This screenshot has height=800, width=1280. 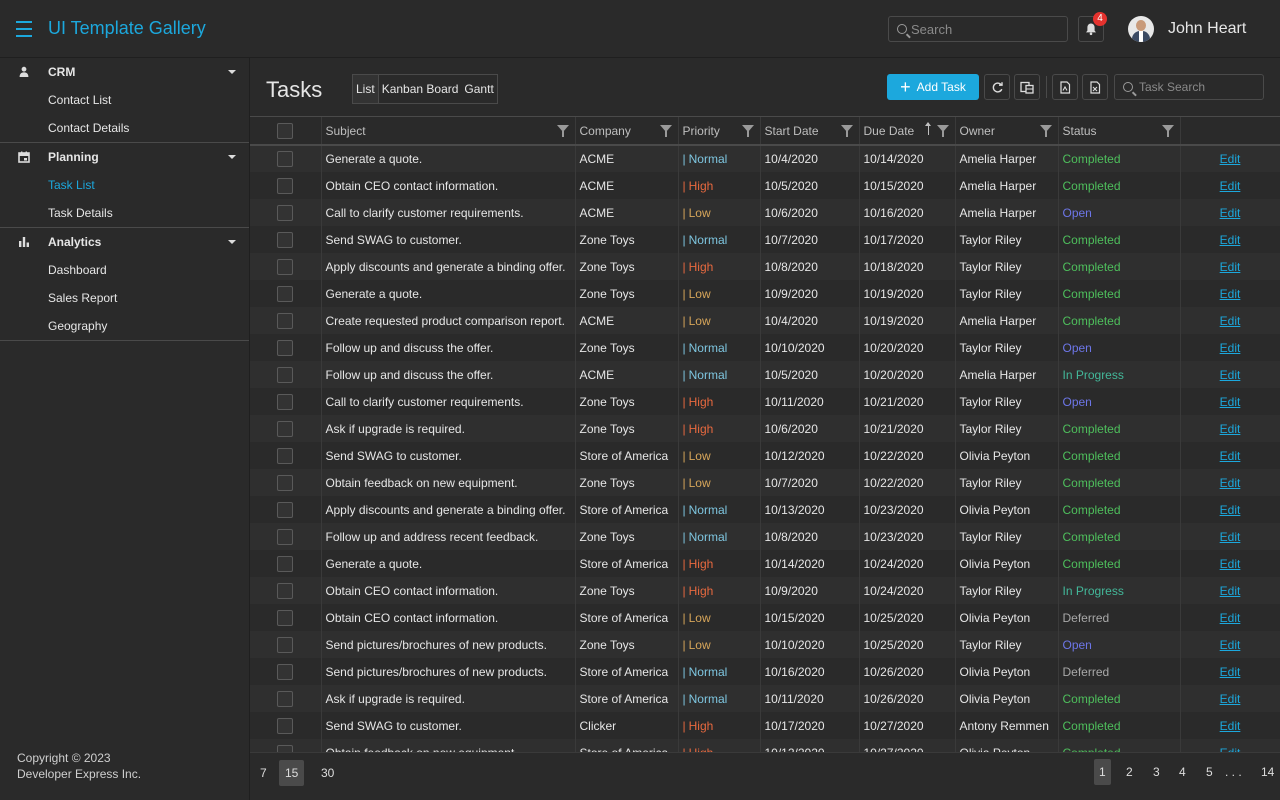 I want to click on view-kanban-button: Kanban Board, so click(x=420, y=89).